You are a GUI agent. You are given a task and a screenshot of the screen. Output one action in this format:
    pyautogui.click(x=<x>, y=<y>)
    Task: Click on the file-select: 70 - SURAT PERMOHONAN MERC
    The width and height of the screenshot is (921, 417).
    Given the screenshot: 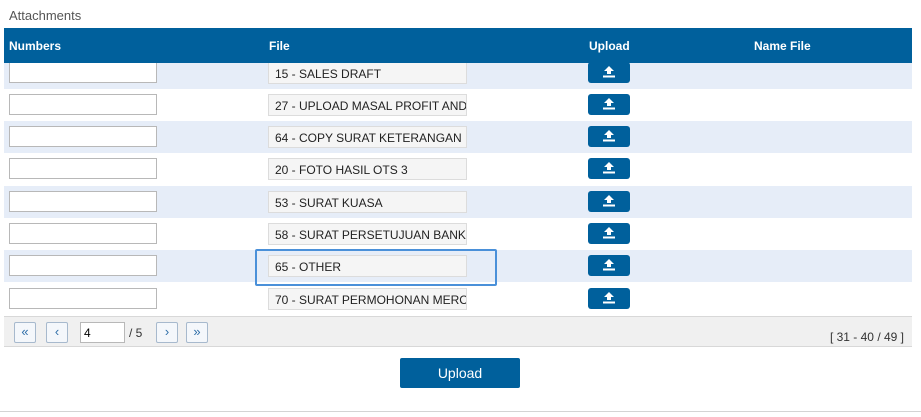 What is the action you would take?
    pyautogui.click(x=367, y=299)
    